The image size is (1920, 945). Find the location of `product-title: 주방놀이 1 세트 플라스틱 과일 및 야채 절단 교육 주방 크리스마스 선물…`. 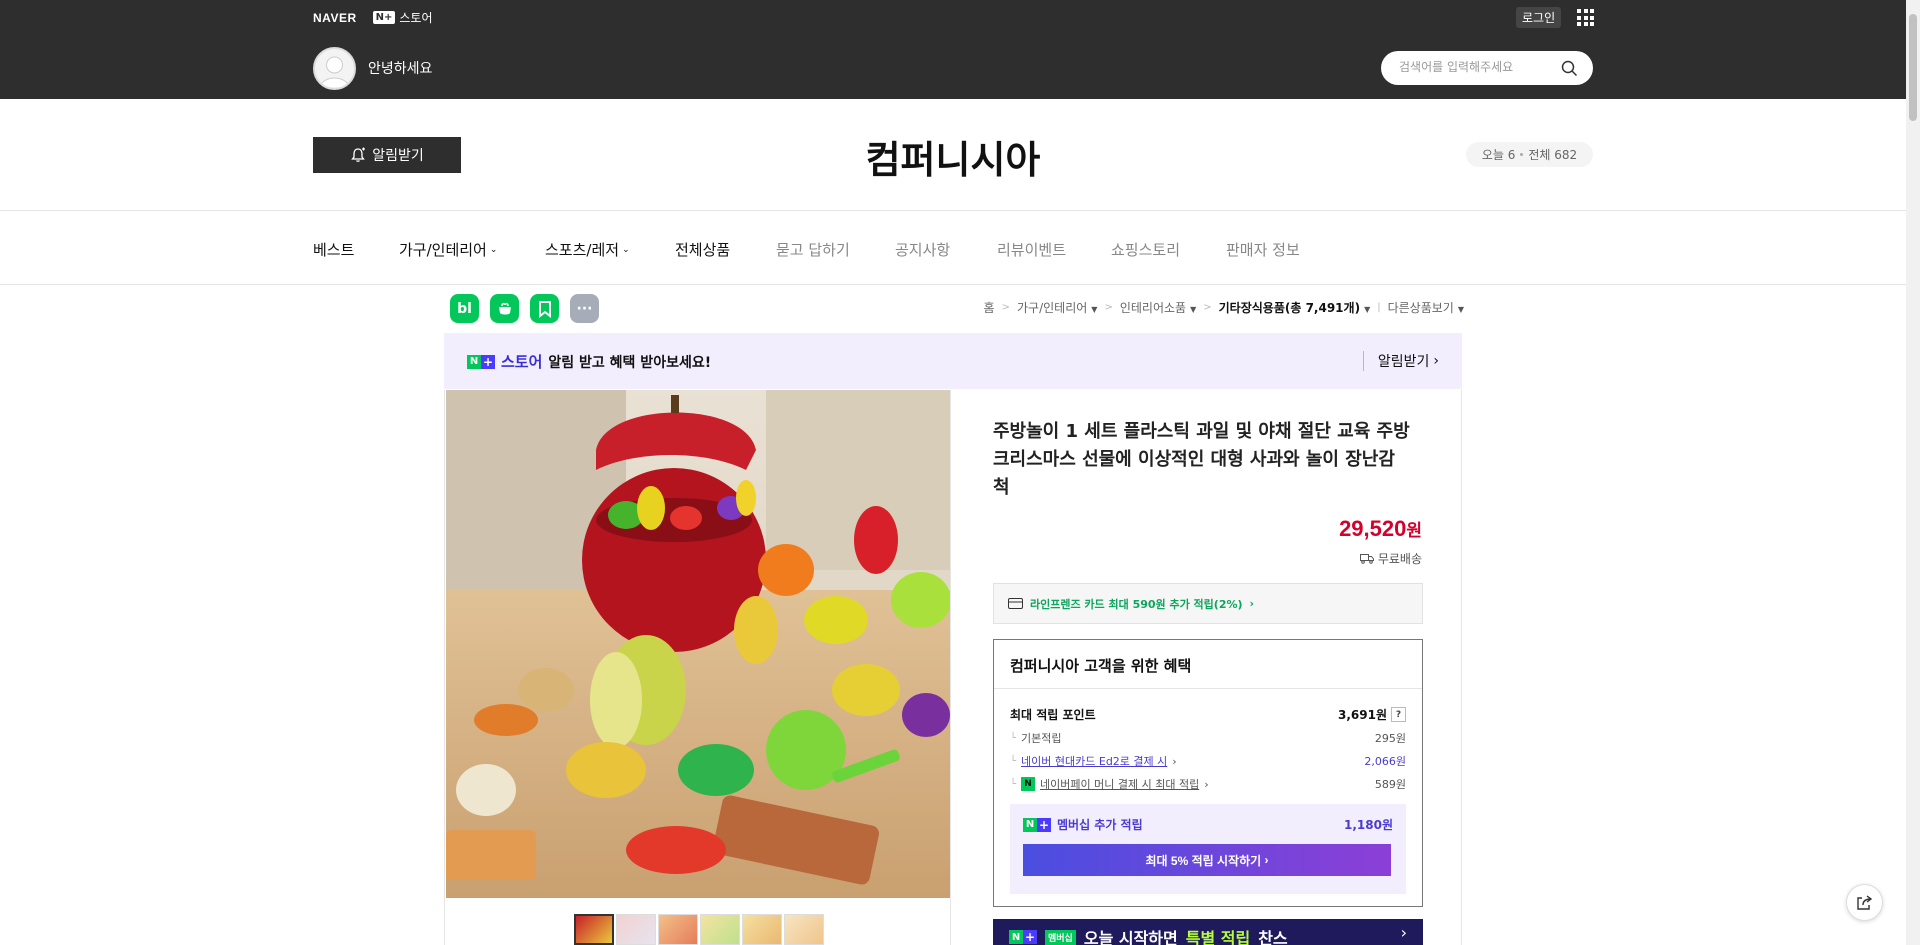

product-title: 주방놀이 1 세트 플라스틱 과일 및 야채 절단 교육 주방 크리스마스 선물… is located at coordinates (1201, 459).